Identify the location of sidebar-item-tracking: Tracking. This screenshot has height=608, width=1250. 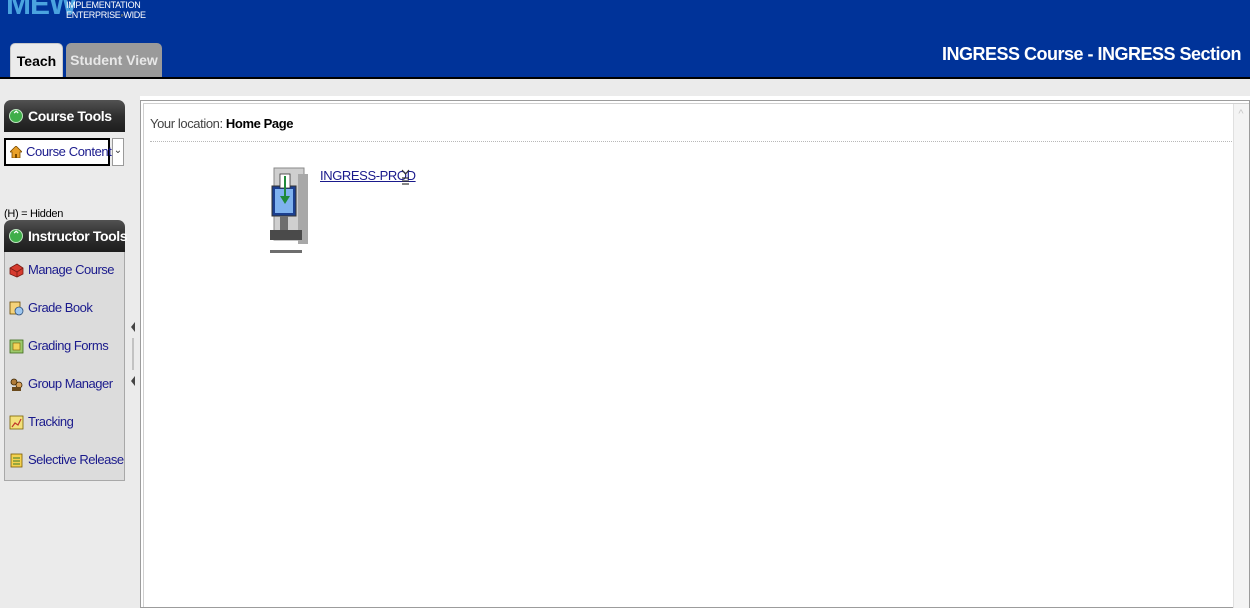
(64, 423).